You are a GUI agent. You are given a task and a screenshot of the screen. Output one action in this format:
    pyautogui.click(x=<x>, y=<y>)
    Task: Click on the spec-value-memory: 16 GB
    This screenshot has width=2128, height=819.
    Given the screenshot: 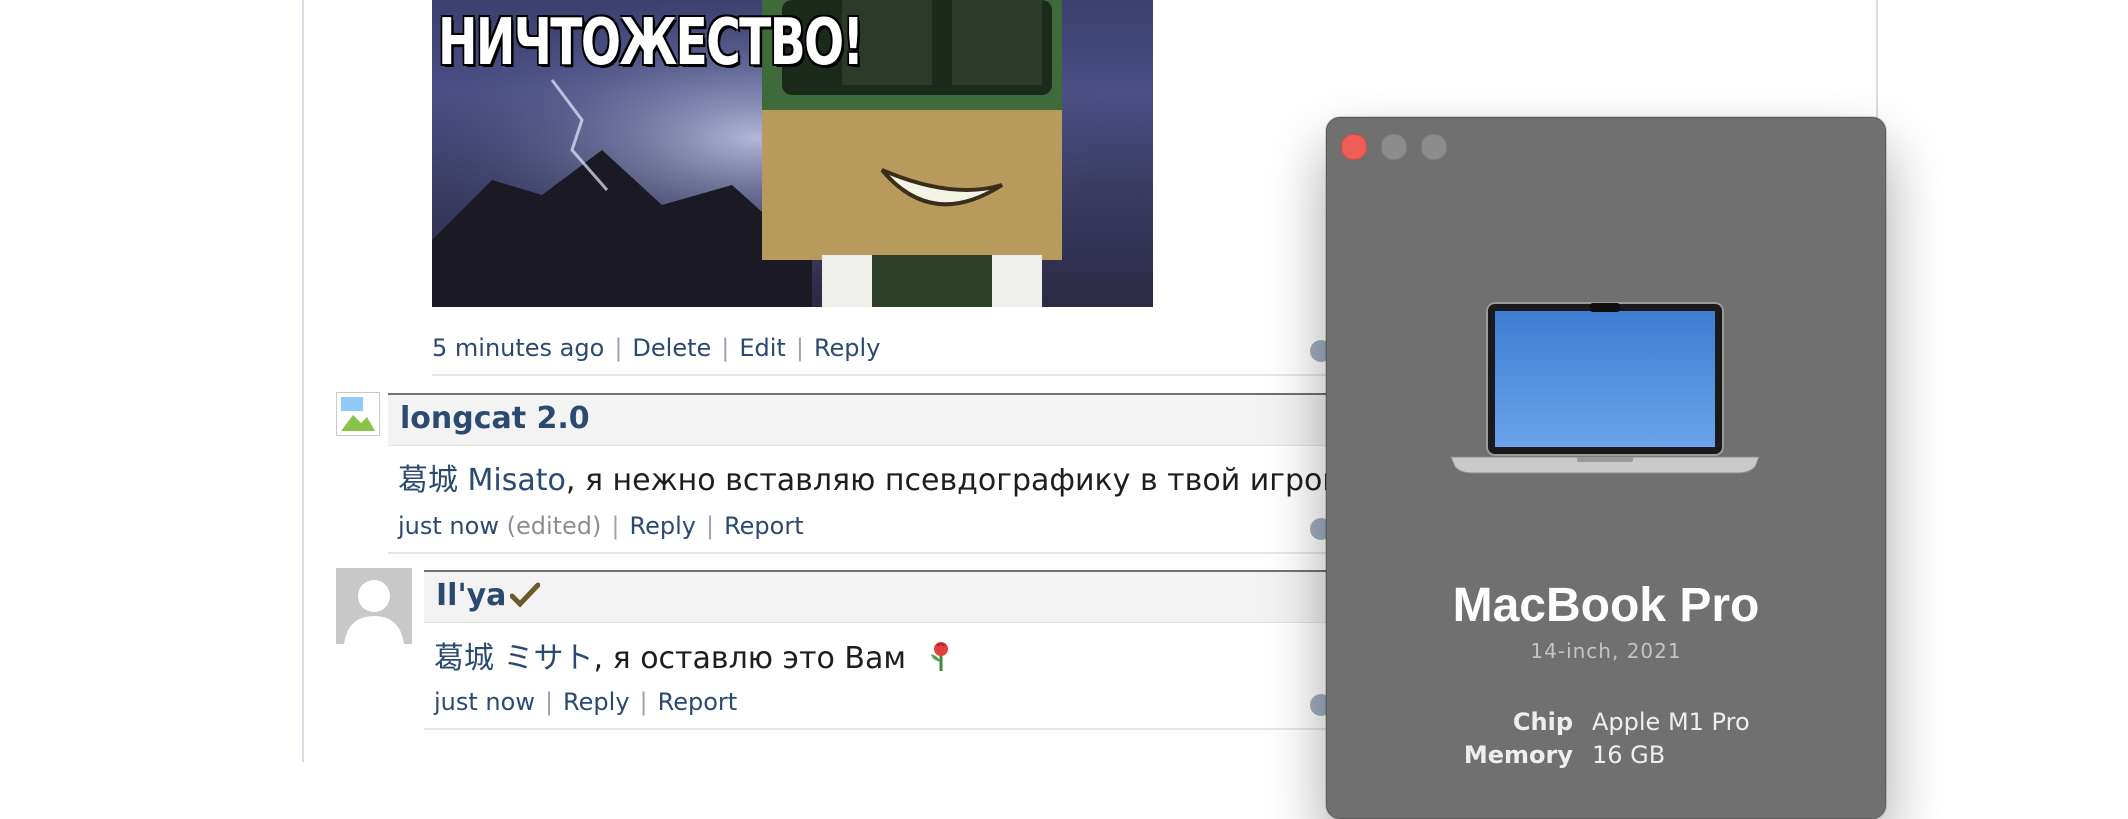 What is the action you would take?
    pyautogui.click(x=1629, y=755)
    